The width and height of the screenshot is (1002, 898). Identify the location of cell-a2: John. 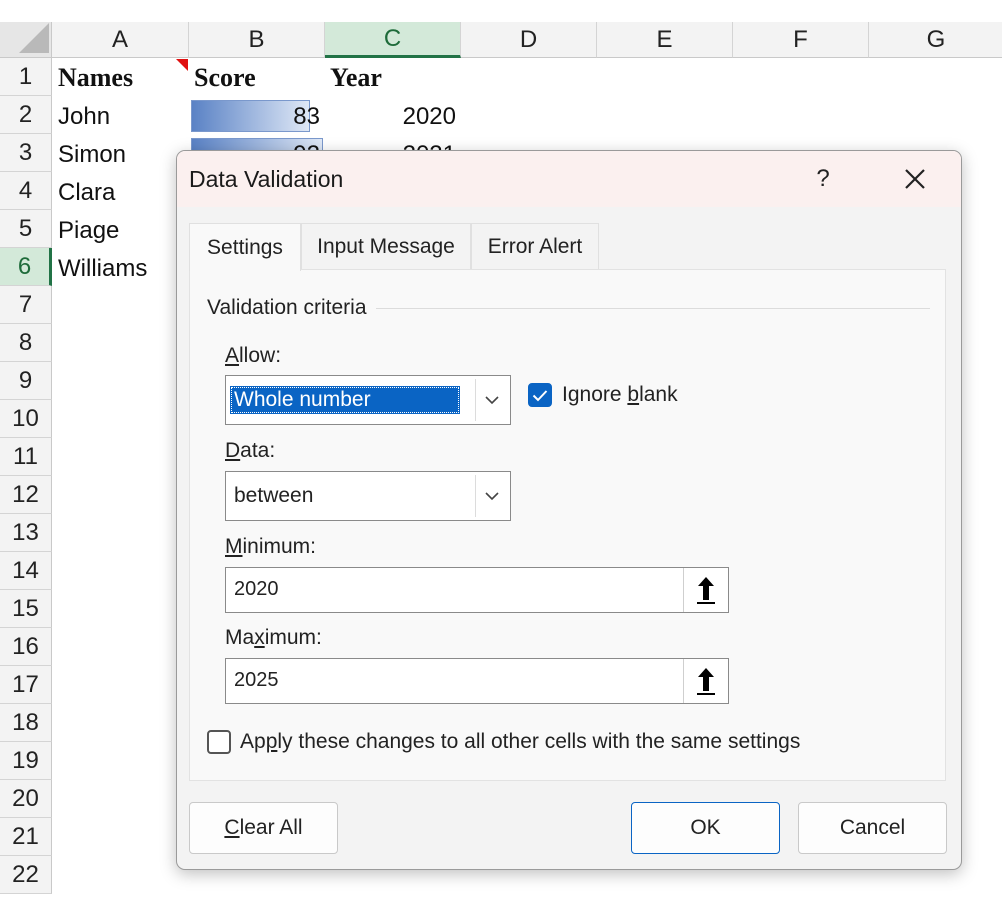
(84, 117).